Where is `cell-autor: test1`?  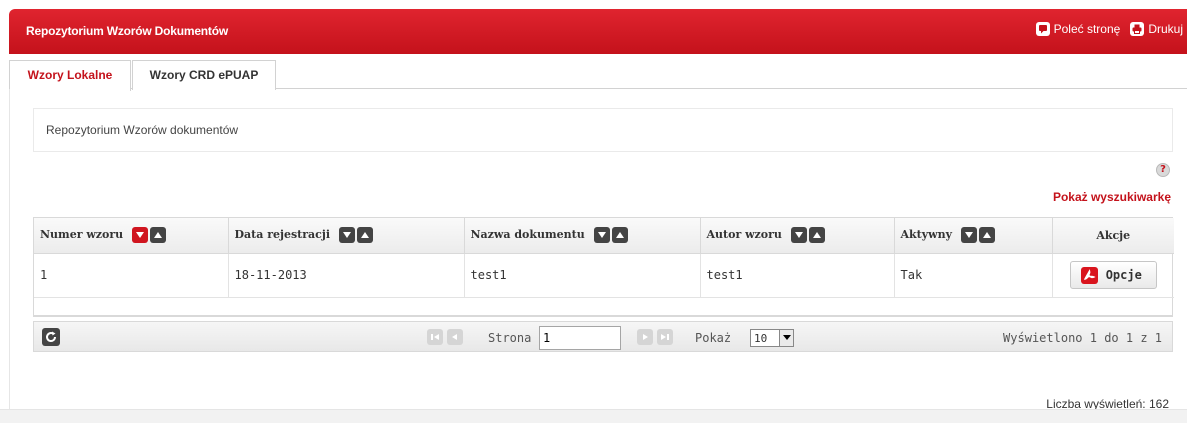
cell-autor: test1 is located at coordinates (797, 275).